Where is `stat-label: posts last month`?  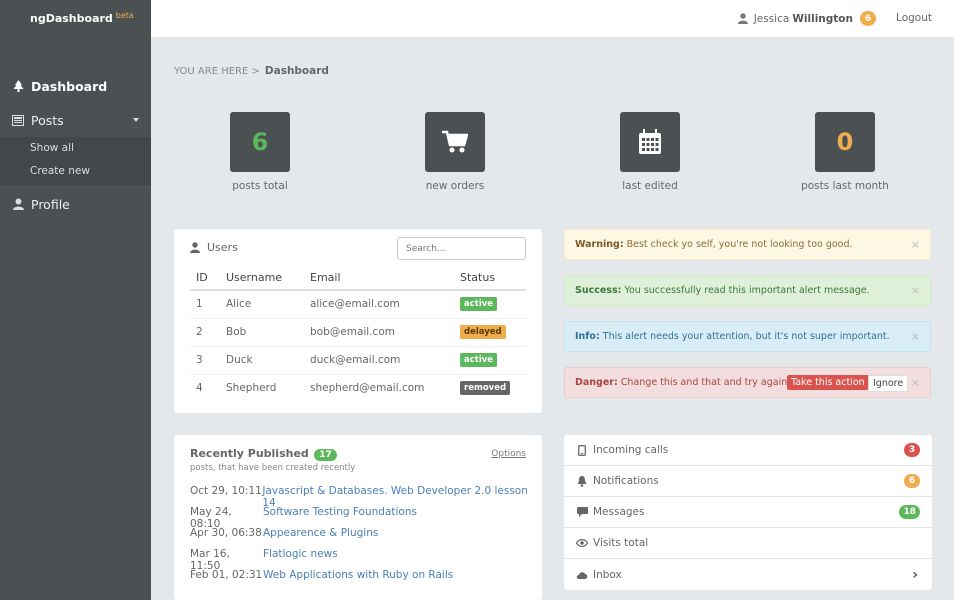 stat-label: posts last month is located at coordinates (845, 186).